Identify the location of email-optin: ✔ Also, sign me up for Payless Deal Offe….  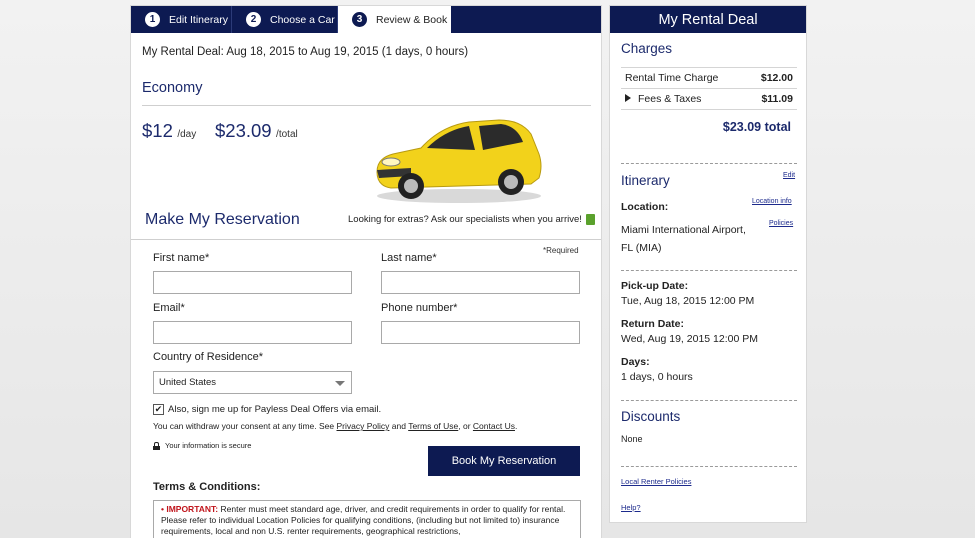
(267, 409).